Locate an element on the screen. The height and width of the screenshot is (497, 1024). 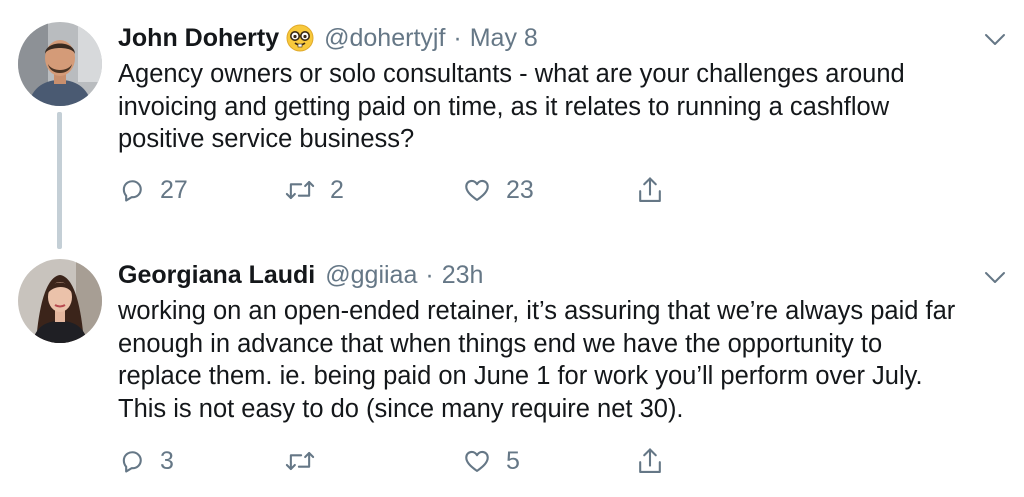
handle: @dohertyjf is located at coordinates (384, 38).